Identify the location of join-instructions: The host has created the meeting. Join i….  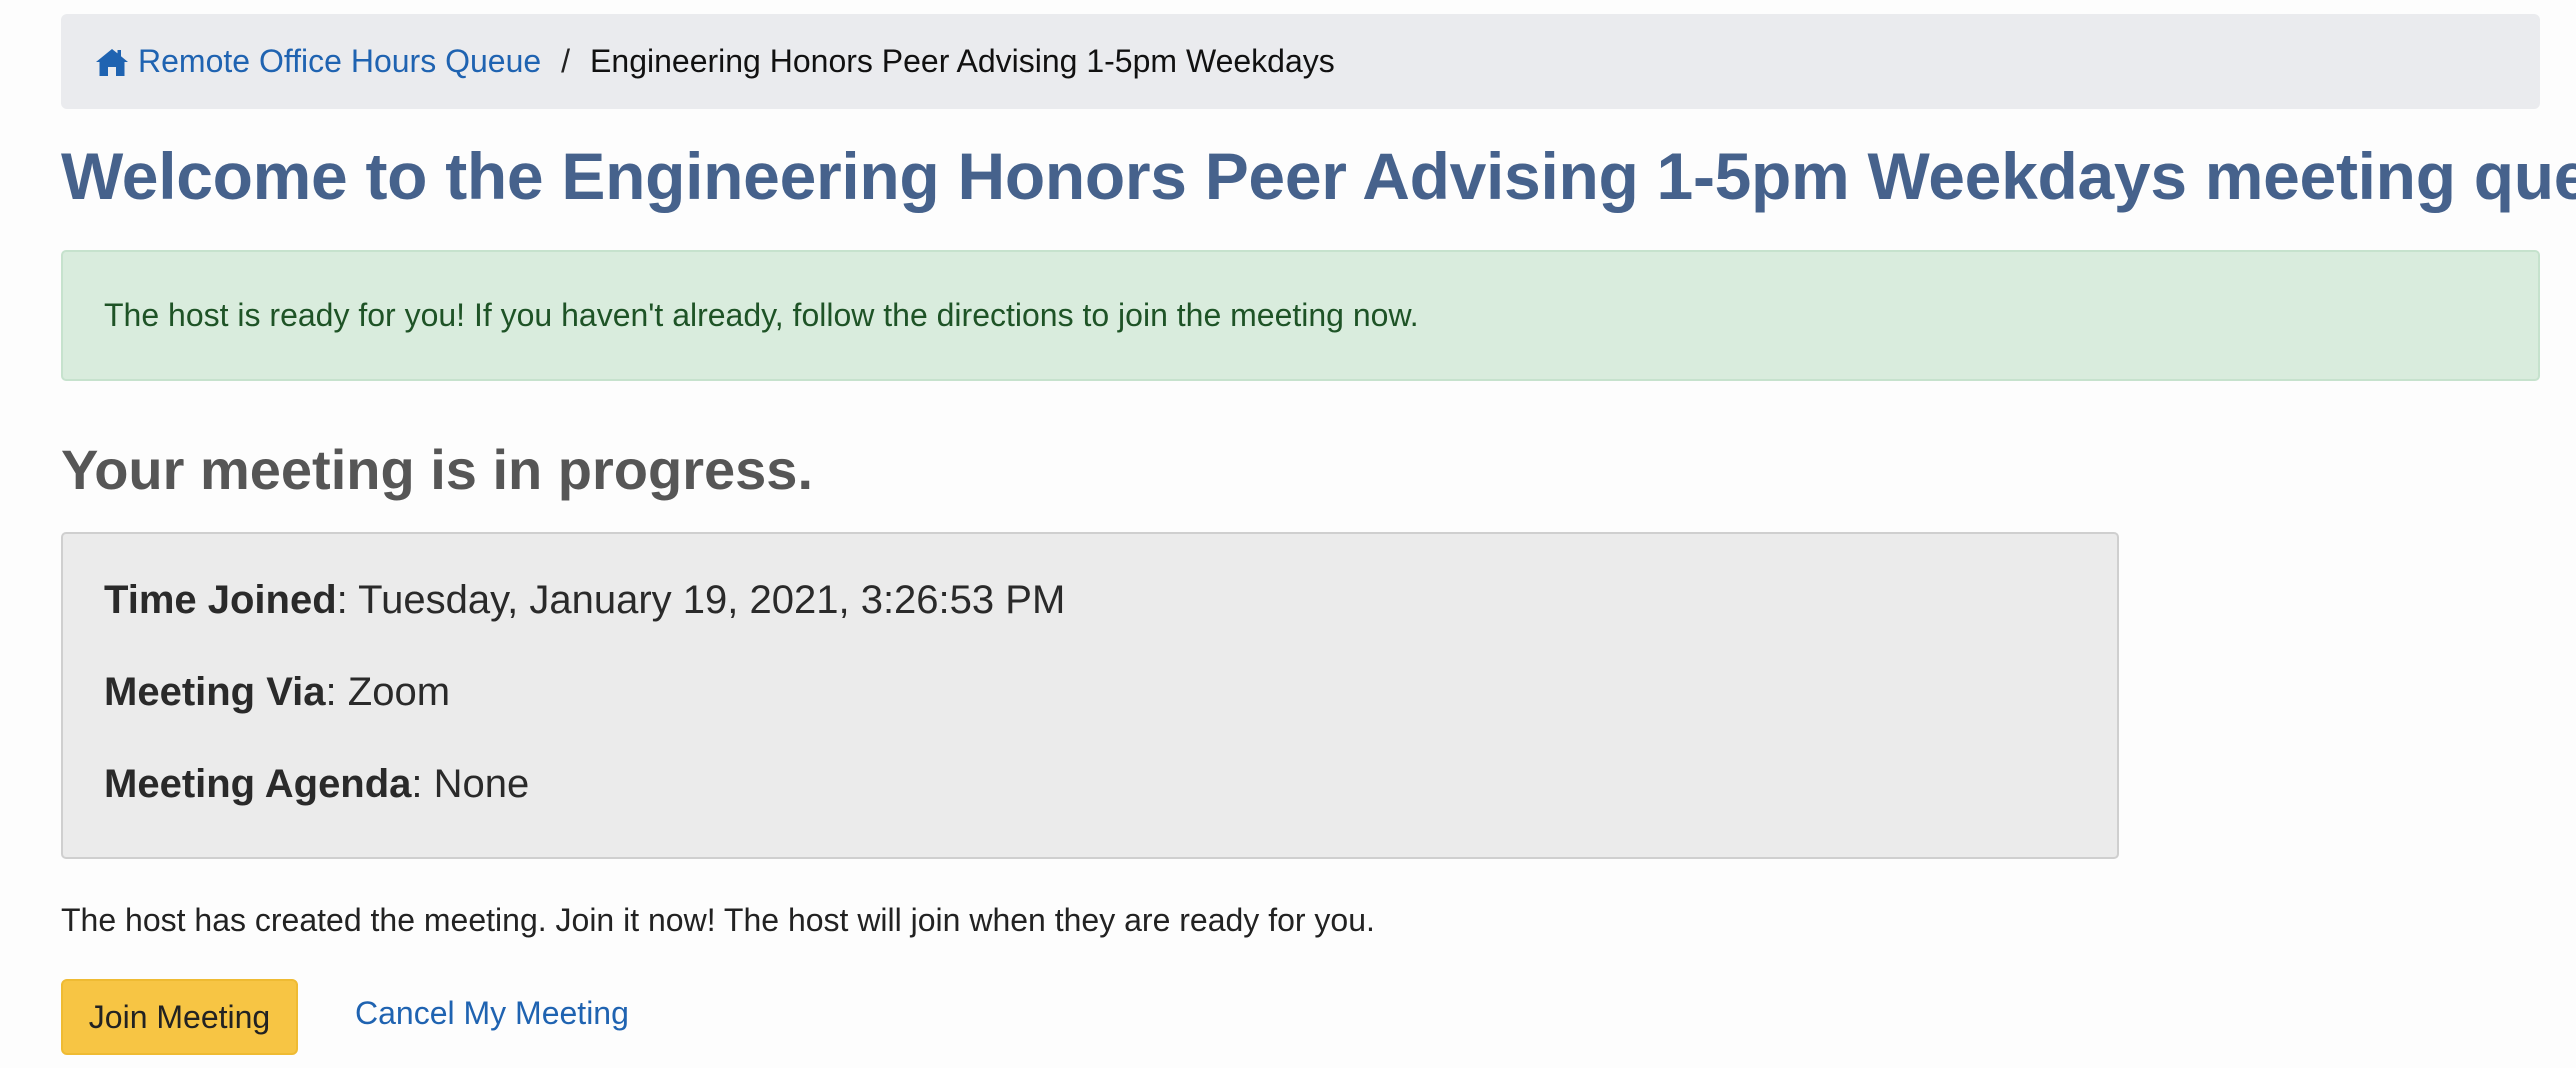
(718, 920).